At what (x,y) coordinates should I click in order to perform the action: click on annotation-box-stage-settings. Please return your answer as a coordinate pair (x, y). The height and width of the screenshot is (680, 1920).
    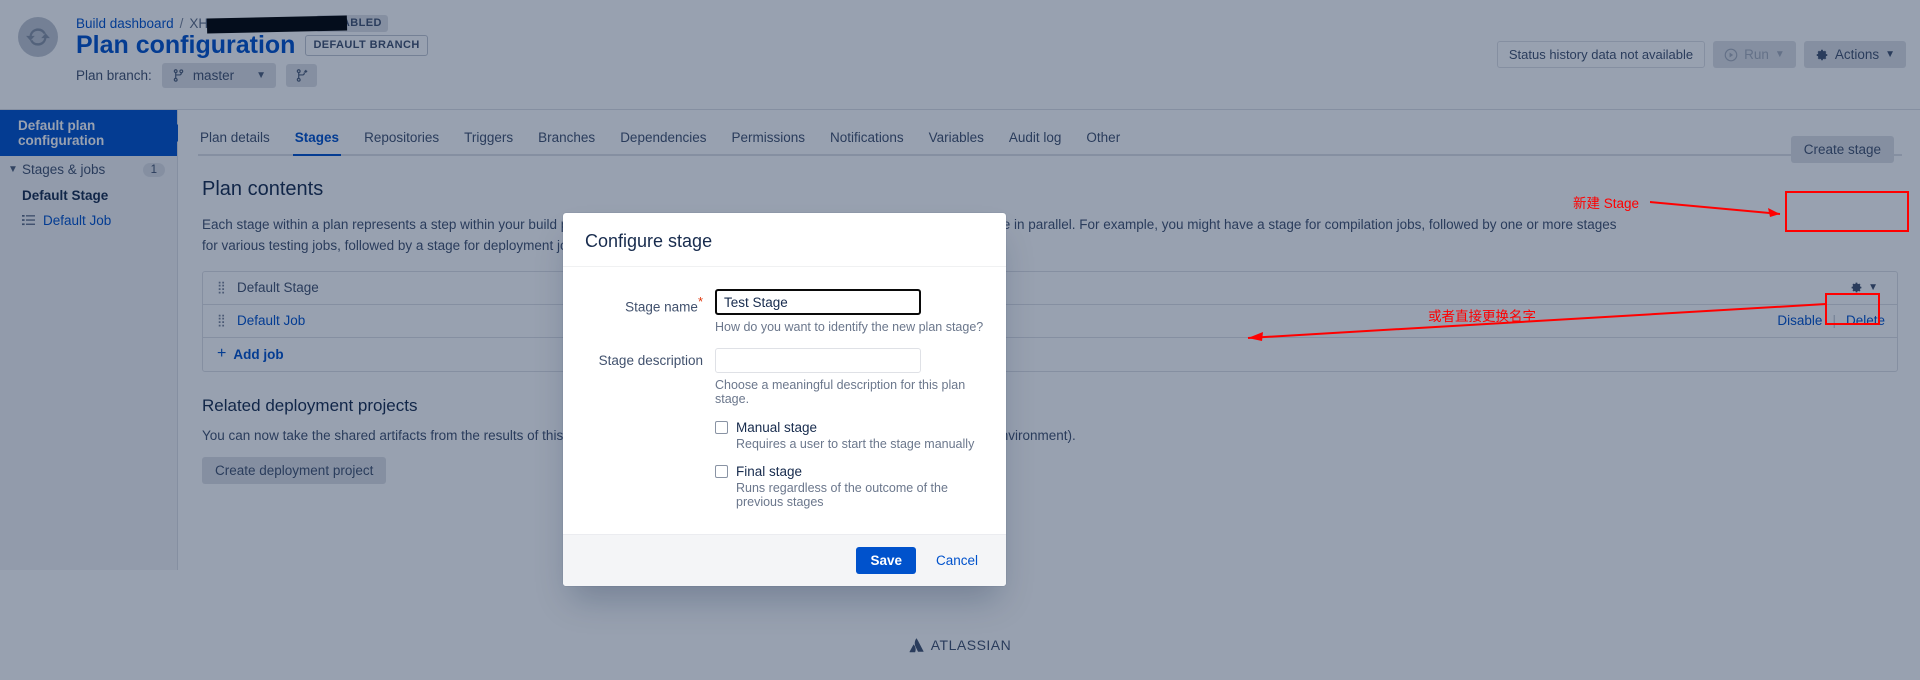
    Looking at the image, I should click on (1852, 309).